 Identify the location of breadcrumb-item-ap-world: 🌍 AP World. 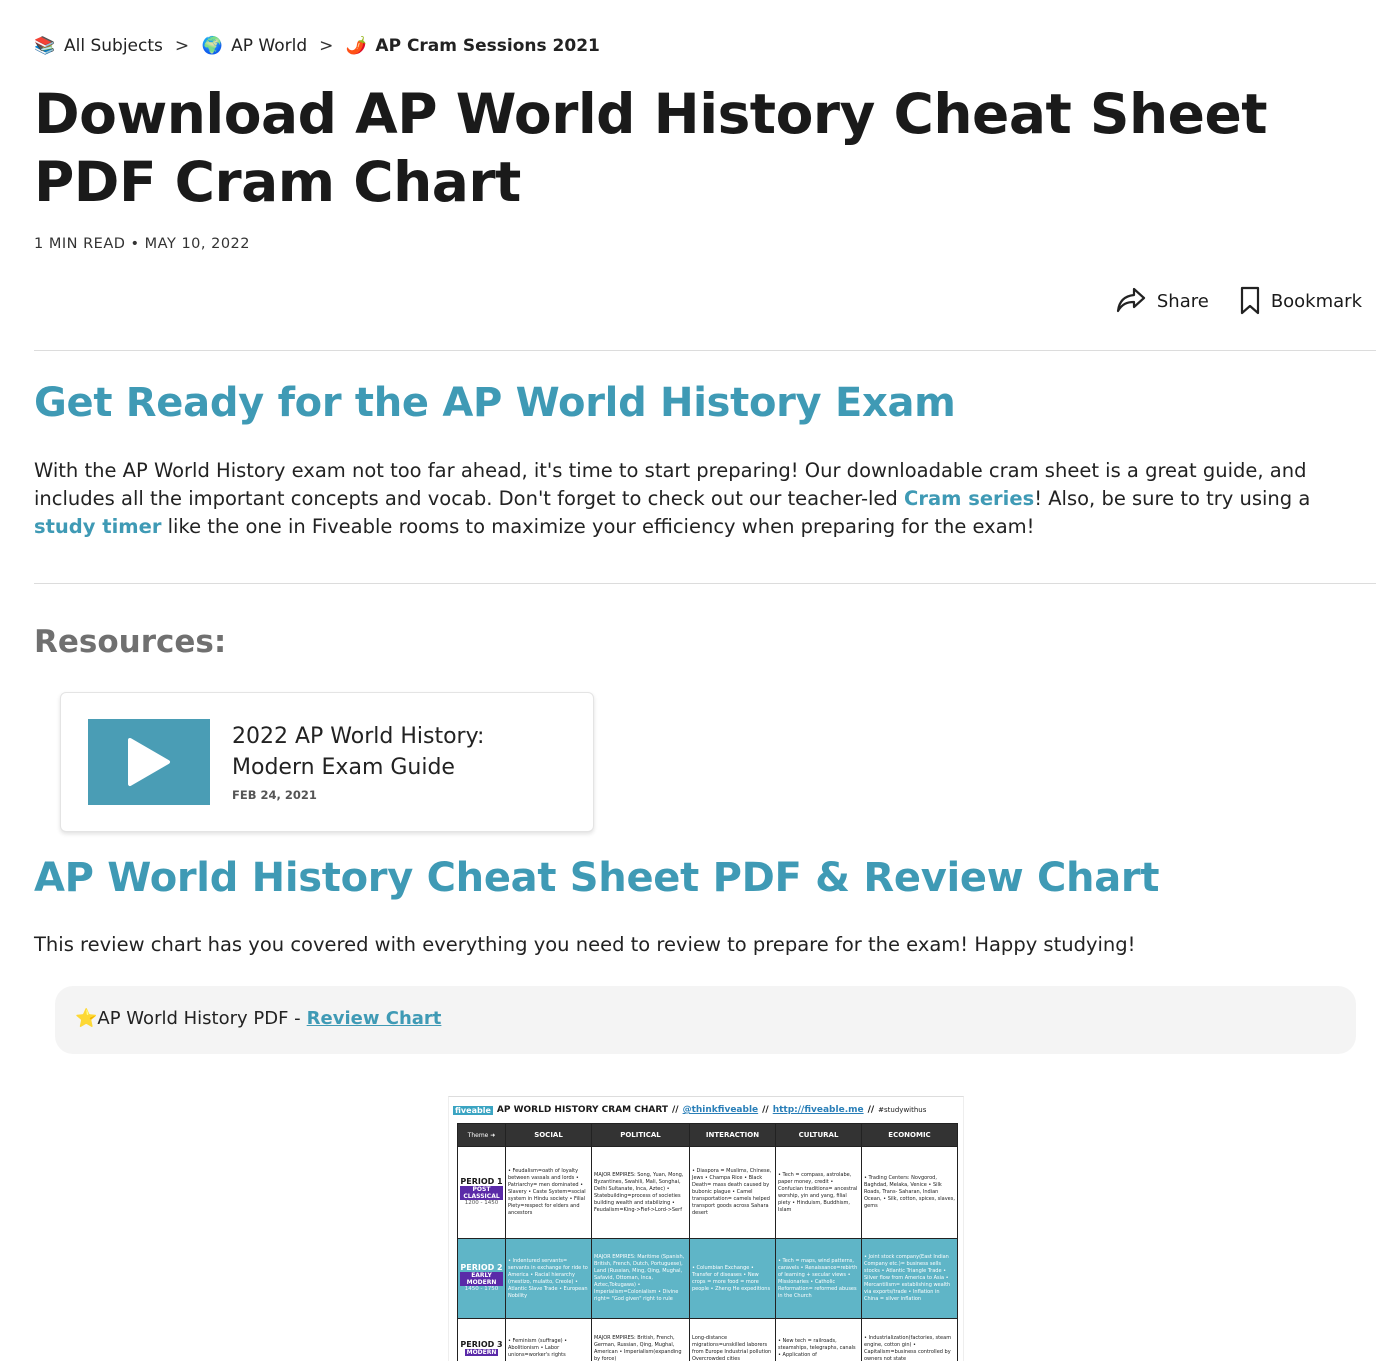
(254, 46).